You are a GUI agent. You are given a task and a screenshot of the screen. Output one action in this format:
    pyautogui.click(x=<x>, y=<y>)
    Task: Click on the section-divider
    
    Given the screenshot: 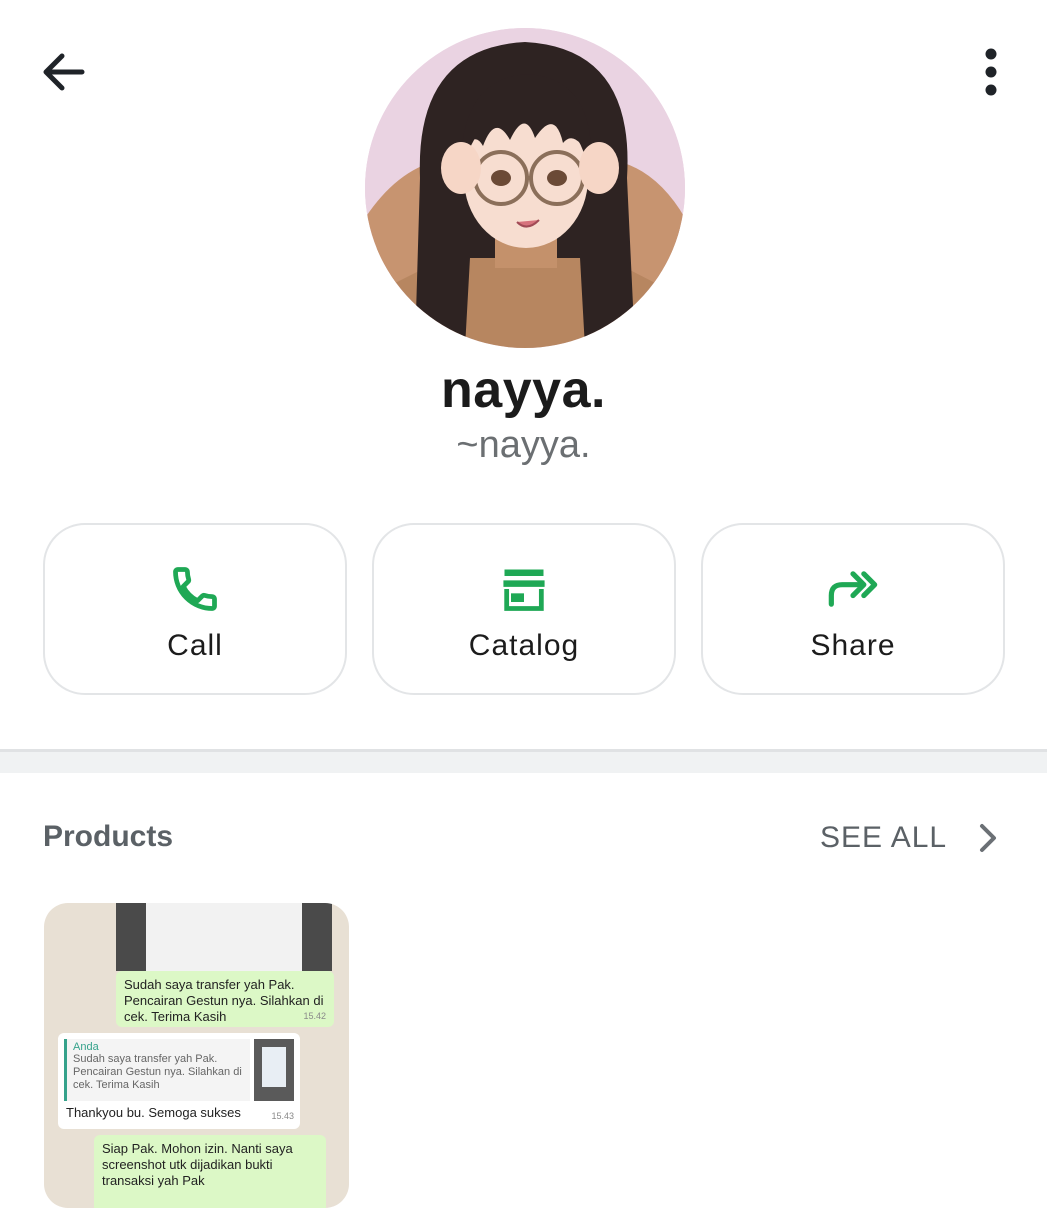 What is the action you would take?
    pyautogui.click(x=523, y=761)
    